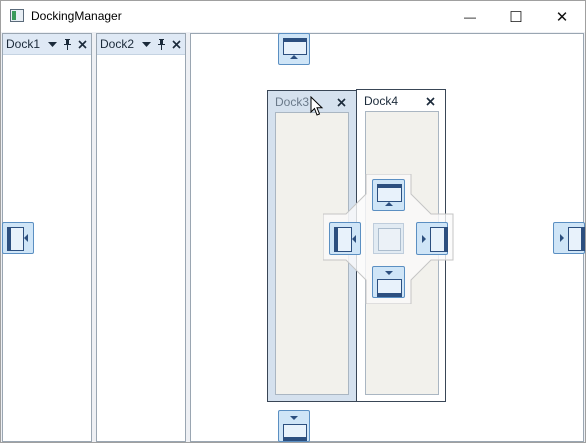  I want to click on maximize-icon: ☐, so click(516, 17).